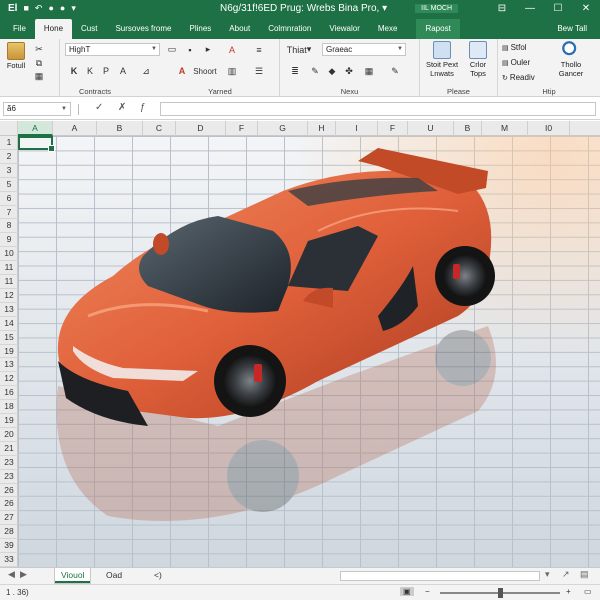 This screenshot has width=600, height=600. What do you see at coordinates (53, 29) in the screenshot?
I see `tab-home: Hone` at bounding box center [53, 29].